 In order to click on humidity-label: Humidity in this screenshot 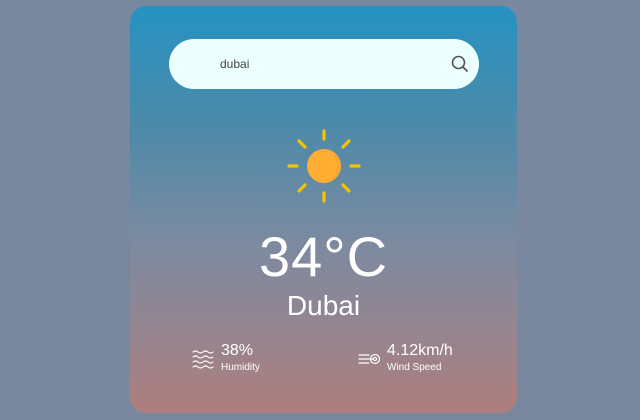, I will do `click(240, 367)`.